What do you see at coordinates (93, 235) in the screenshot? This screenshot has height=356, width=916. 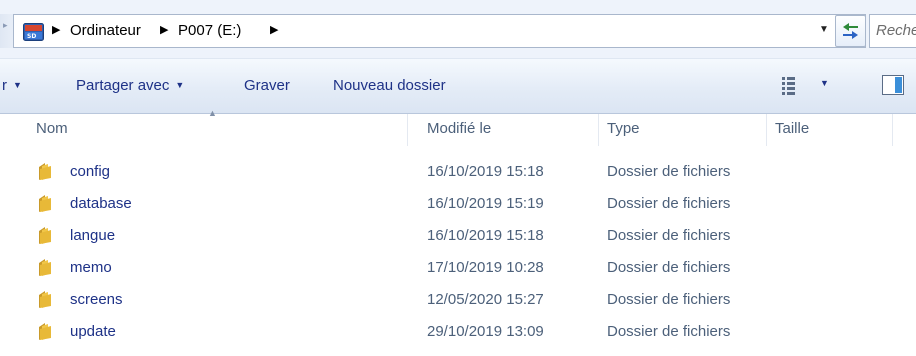 I see `file-name: langue` at bounding box center [93, 235].